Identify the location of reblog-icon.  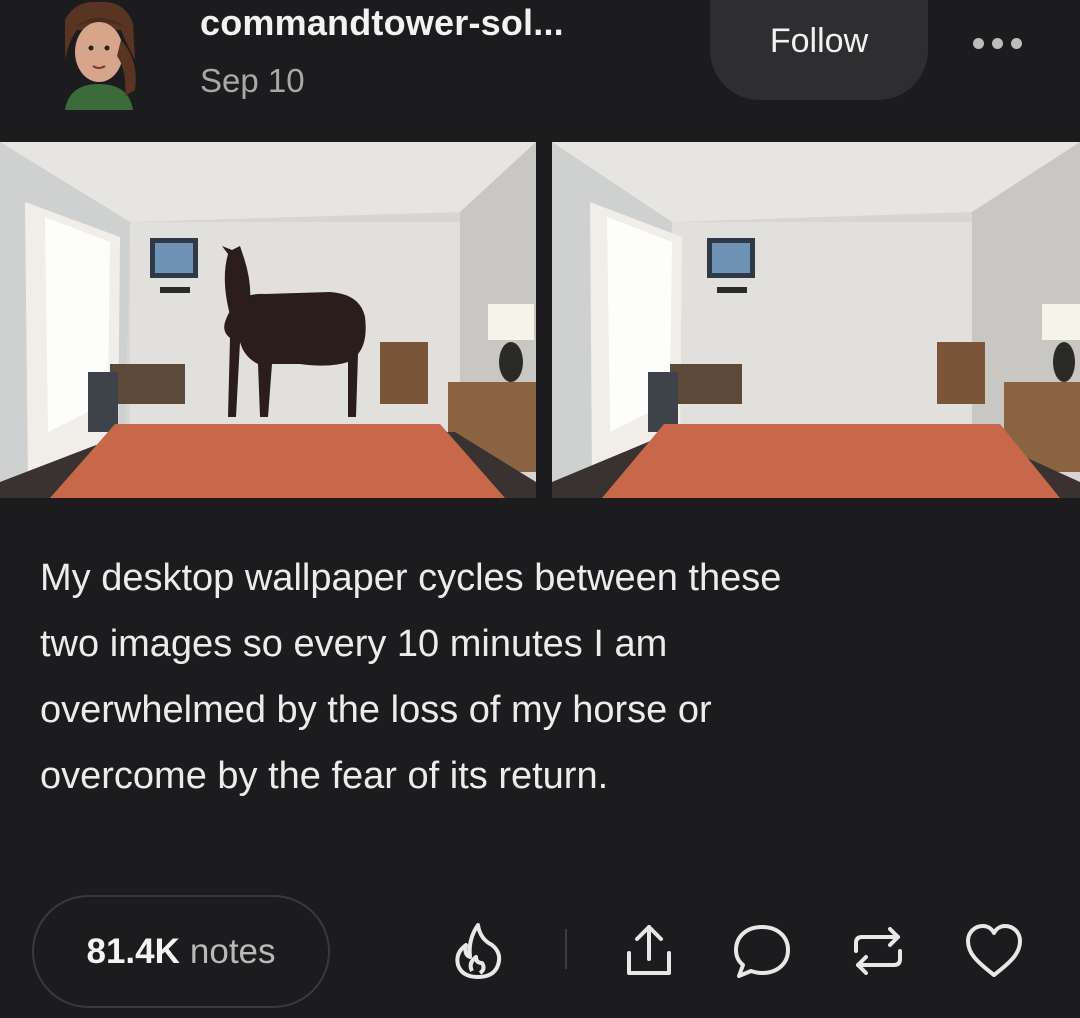
(878, 951).